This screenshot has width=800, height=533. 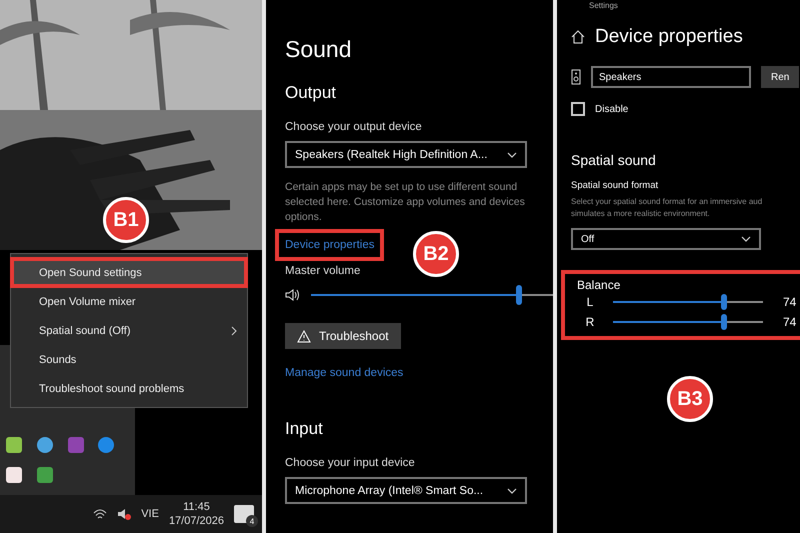 I want to click on troubleshoot-button: Troubleshoot, so click(x=343, y=336).